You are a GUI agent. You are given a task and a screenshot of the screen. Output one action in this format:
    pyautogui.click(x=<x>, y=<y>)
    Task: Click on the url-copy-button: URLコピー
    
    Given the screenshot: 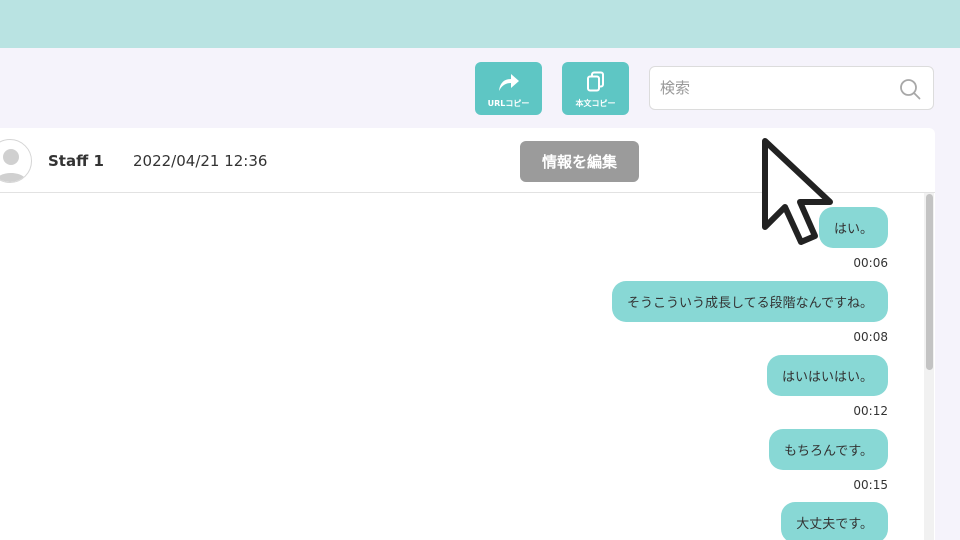 What is the action you would take?
    pyautogui.click(x=508, y=88)
    